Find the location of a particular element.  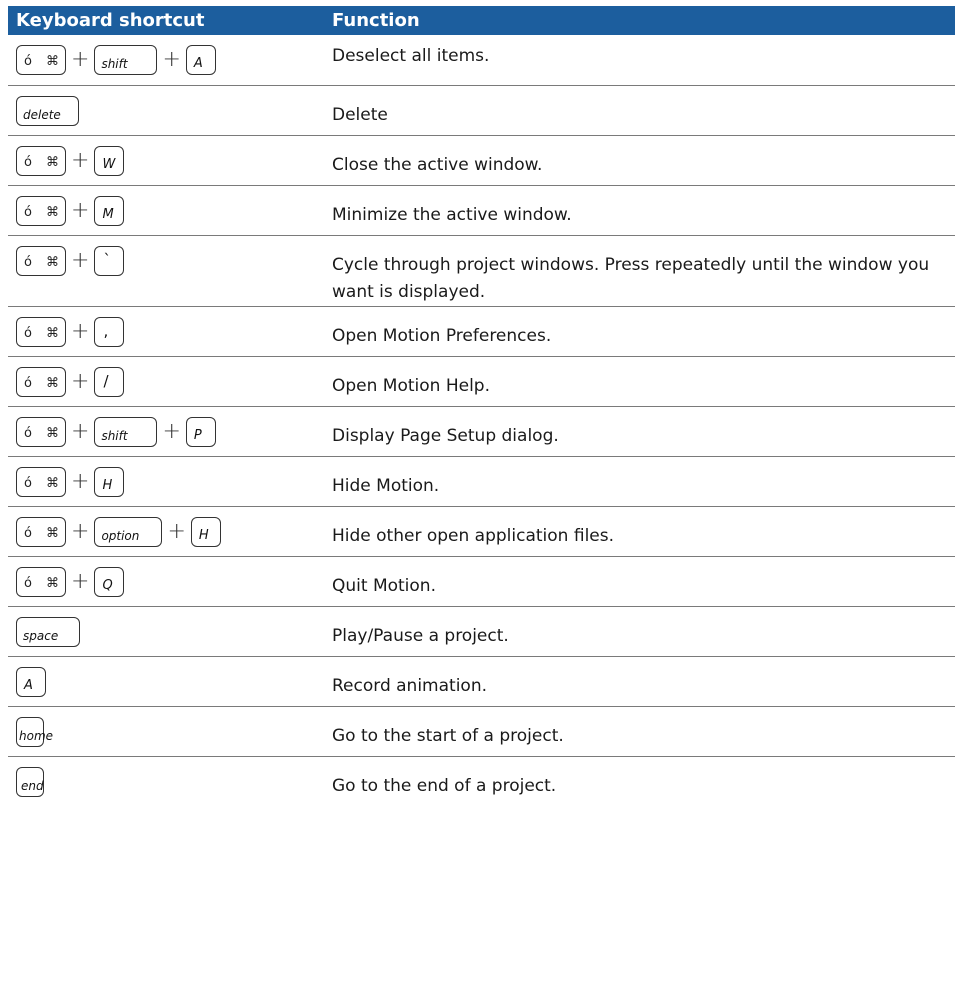

table-row: delete Delete is located at coordinates (481, 110).